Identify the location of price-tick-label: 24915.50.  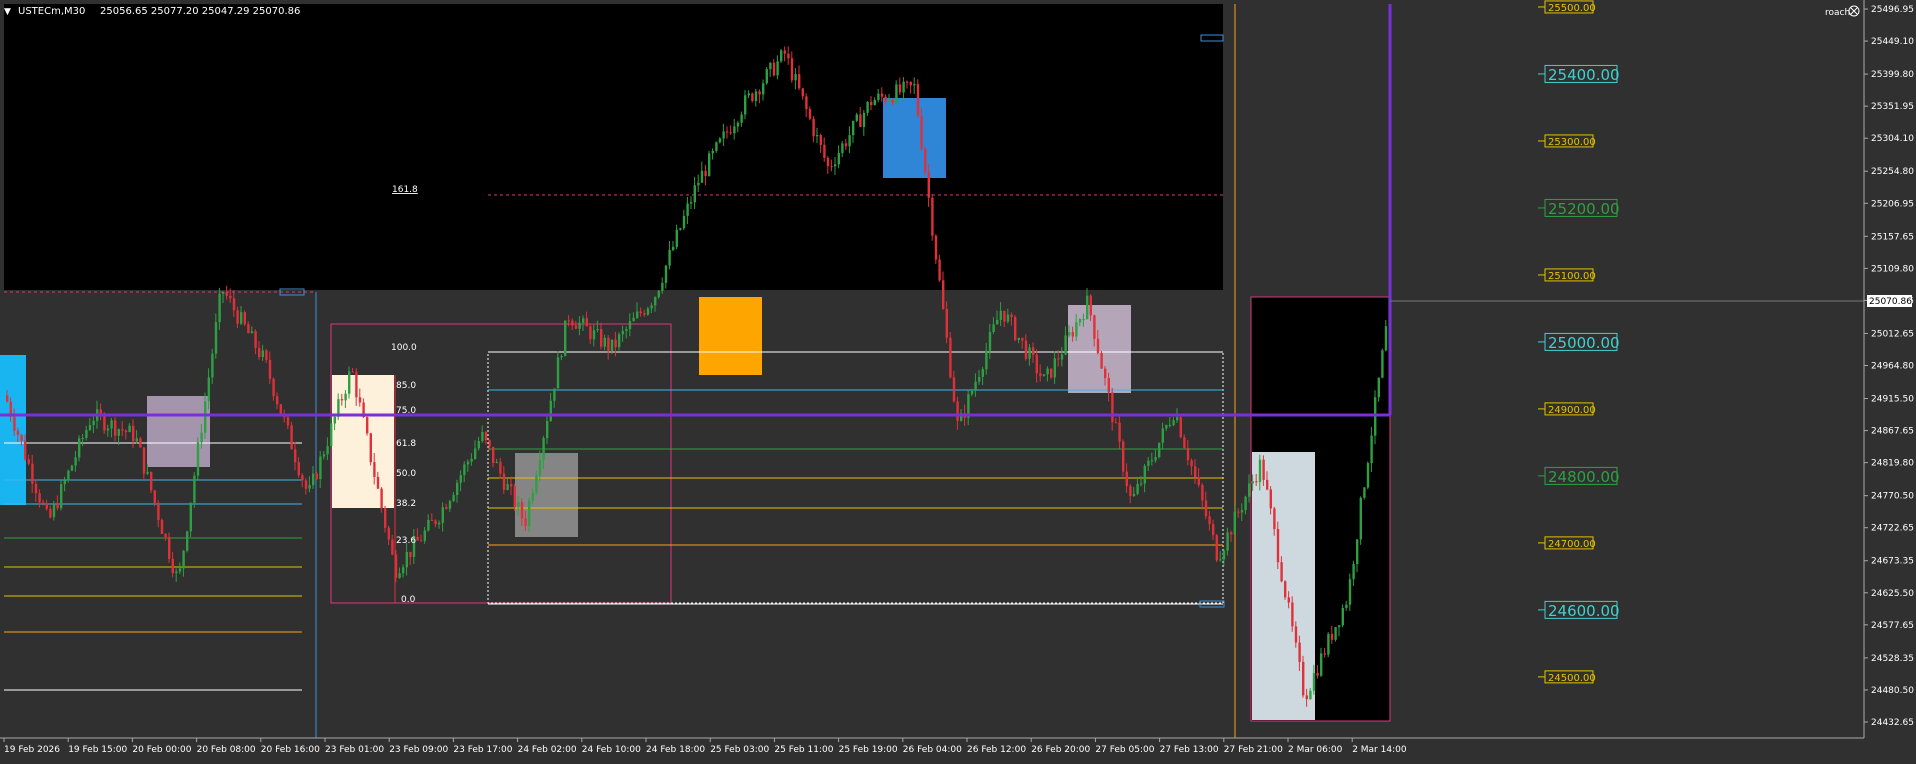
(1892, 400).